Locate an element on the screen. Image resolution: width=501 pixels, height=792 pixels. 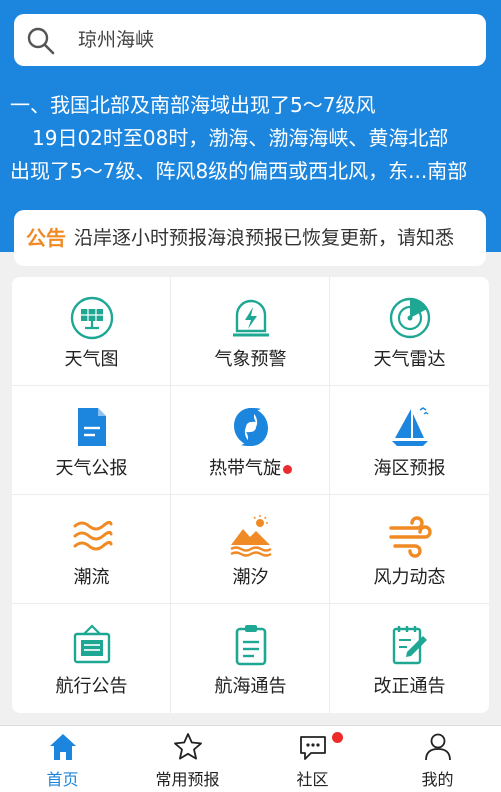
typhoon-icon is located at coordinates (251, 427).